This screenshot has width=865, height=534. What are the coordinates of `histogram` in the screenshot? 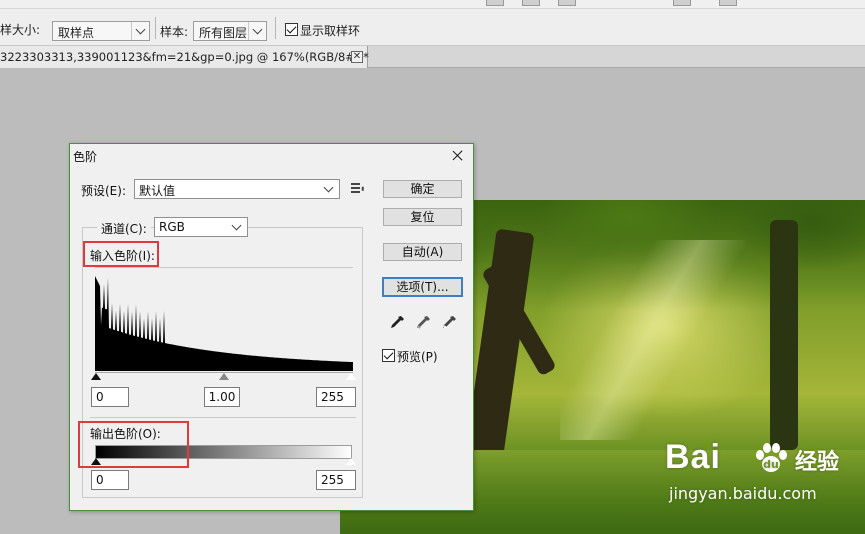 It's located at (224, 323).